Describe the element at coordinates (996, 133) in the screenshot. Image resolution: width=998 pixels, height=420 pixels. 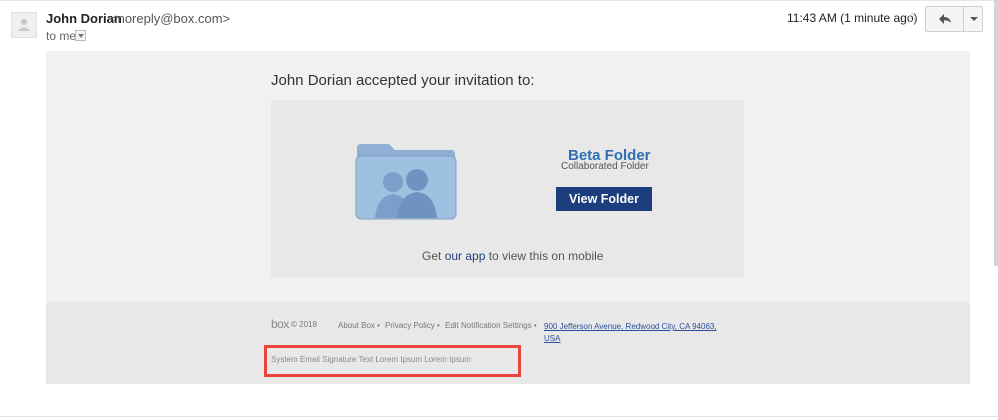
I see `scrollbar` at that location.